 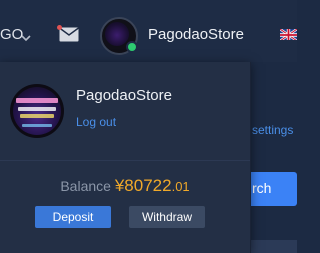 I want to click on search-button: rch, so click(x=271, y=189).